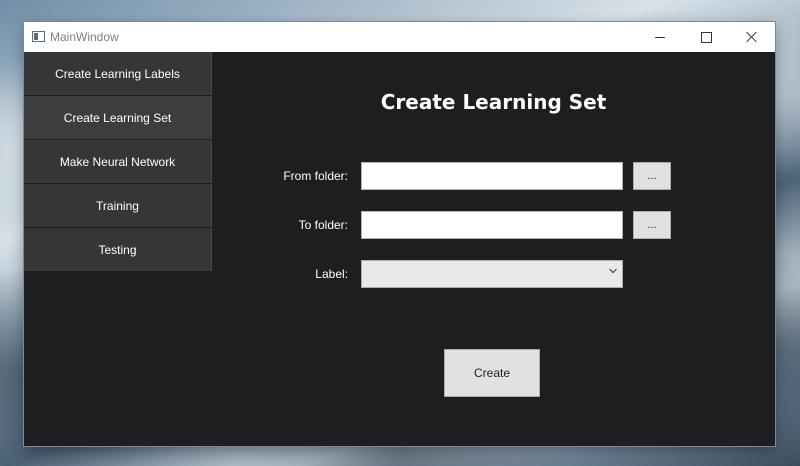 The image size is (800, 466). What do you see at coordinates (118, 249) in the screenshot?
I see `sidebar-item-testing: Testing` at bounding box center [118, 249].